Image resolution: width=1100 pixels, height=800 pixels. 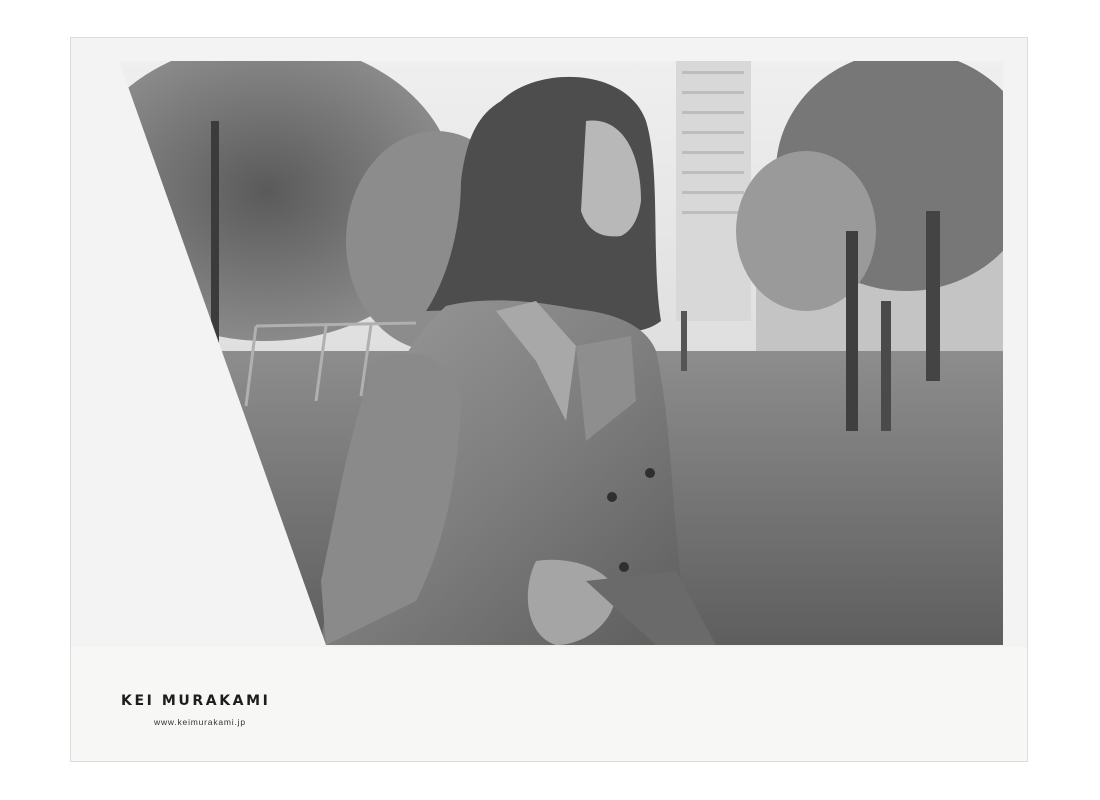 I want to click on website-link: www.keimurakami.jp, so click(x=200, y=722).